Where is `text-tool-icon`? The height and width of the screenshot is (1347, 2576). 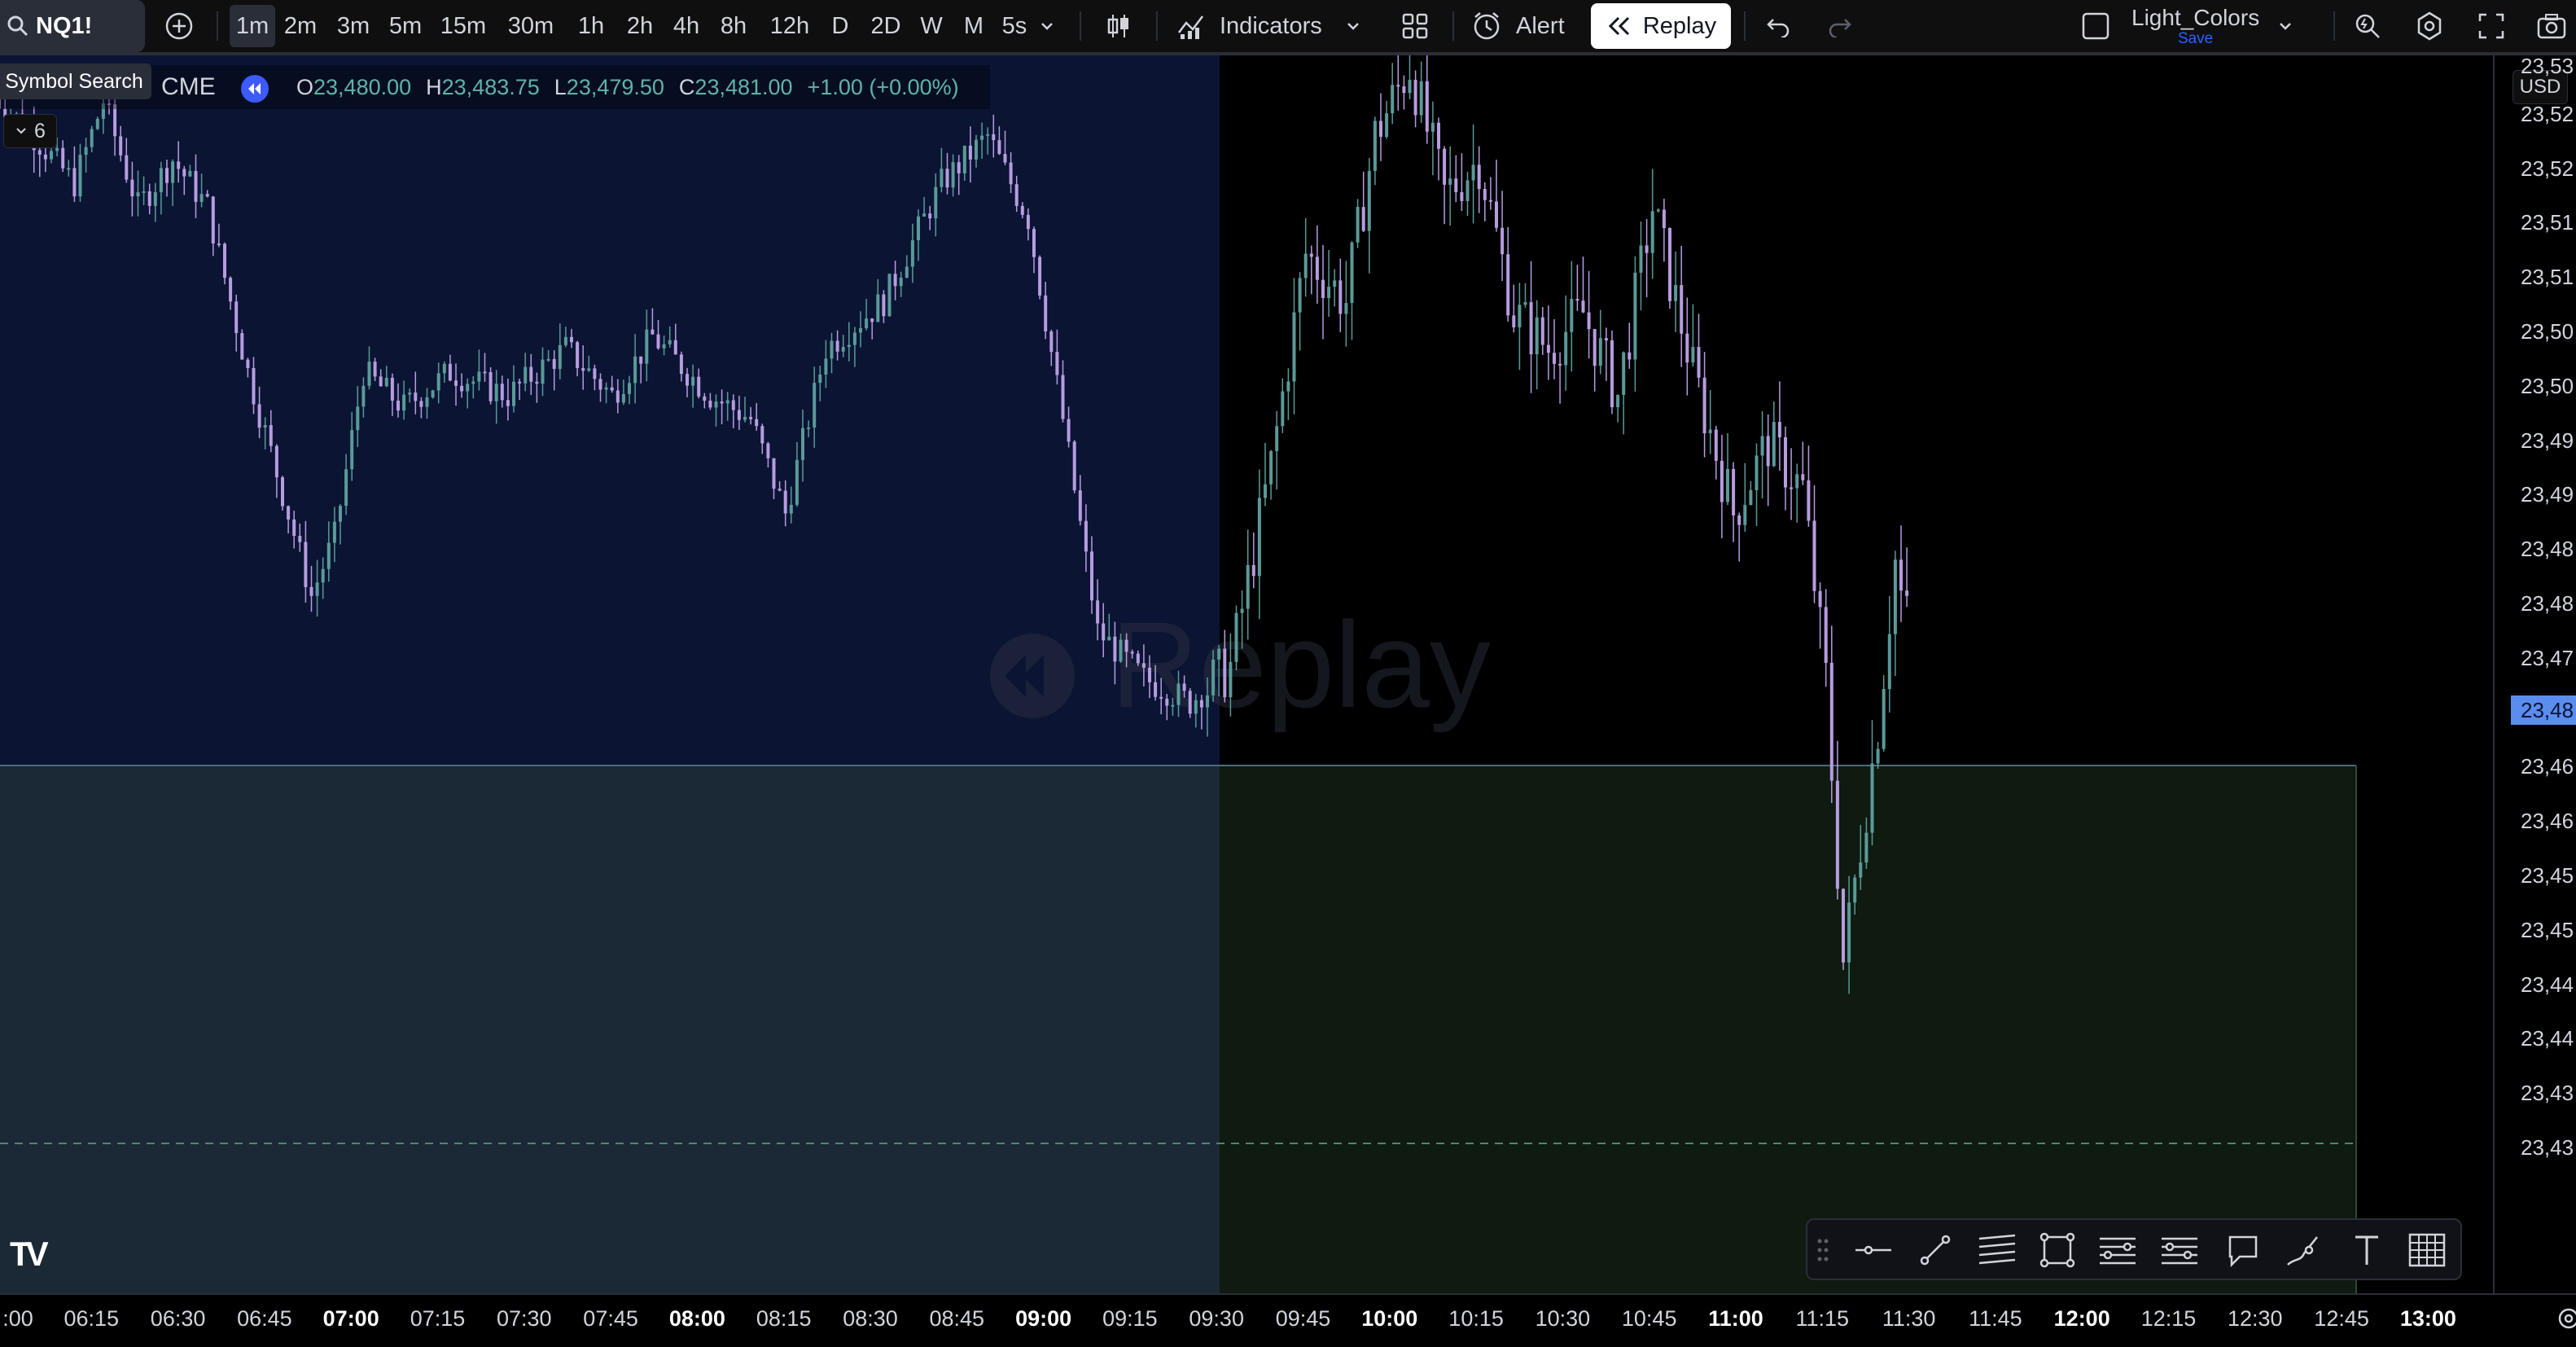 text-tool-icon is located at coordinates (2366, 1250).